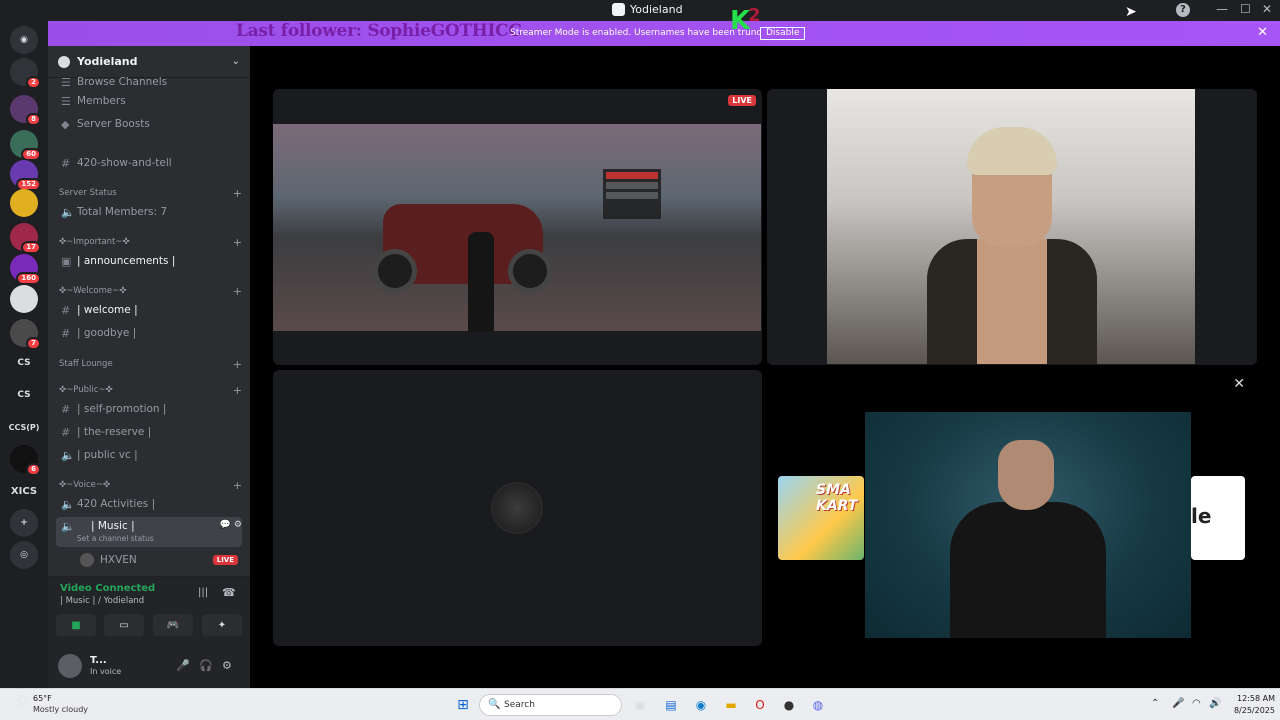 This screenshot has height=720, width=1280. I want to click on channel-420-activities: 🔈 420 Activities |, so click(149, 504).